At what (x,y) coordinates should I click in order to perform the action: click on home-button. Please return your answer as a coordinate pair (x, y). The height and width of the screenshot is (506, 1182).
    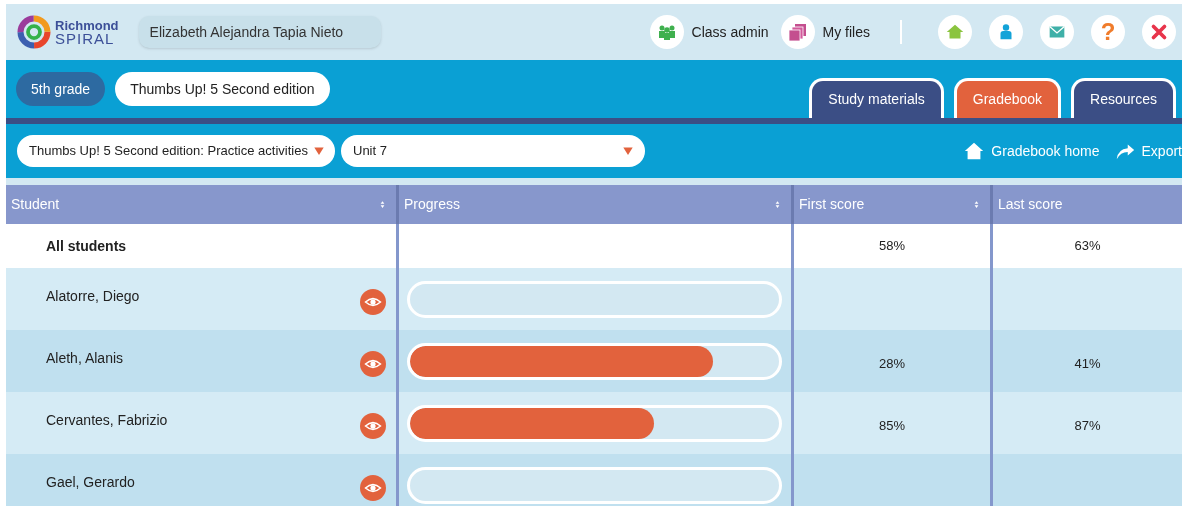
    Looking at the image, I should click on (955, 32).